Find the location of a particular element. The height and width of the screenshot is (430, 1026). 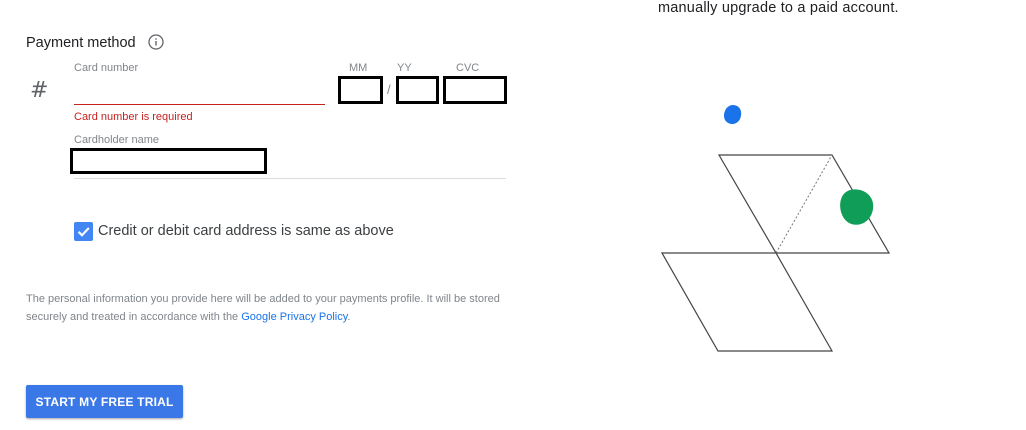

green-blob-shape is located at coordinates (857, 207).